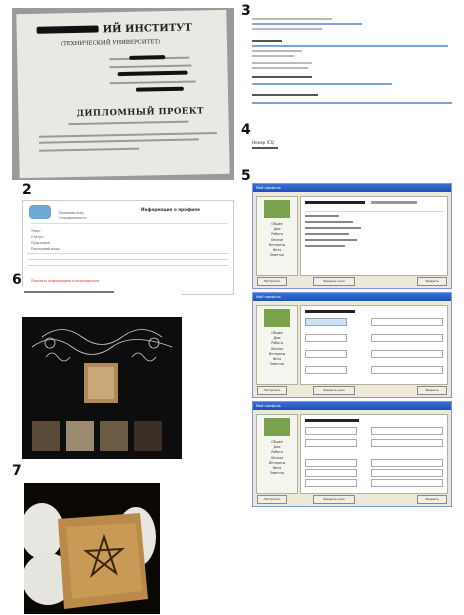 Image resolution: width=464 pixels, height=615 pixels. Describe the element at coordinates (246, 130) in the screenshot. I see `figure-label-4: 4` at that location.